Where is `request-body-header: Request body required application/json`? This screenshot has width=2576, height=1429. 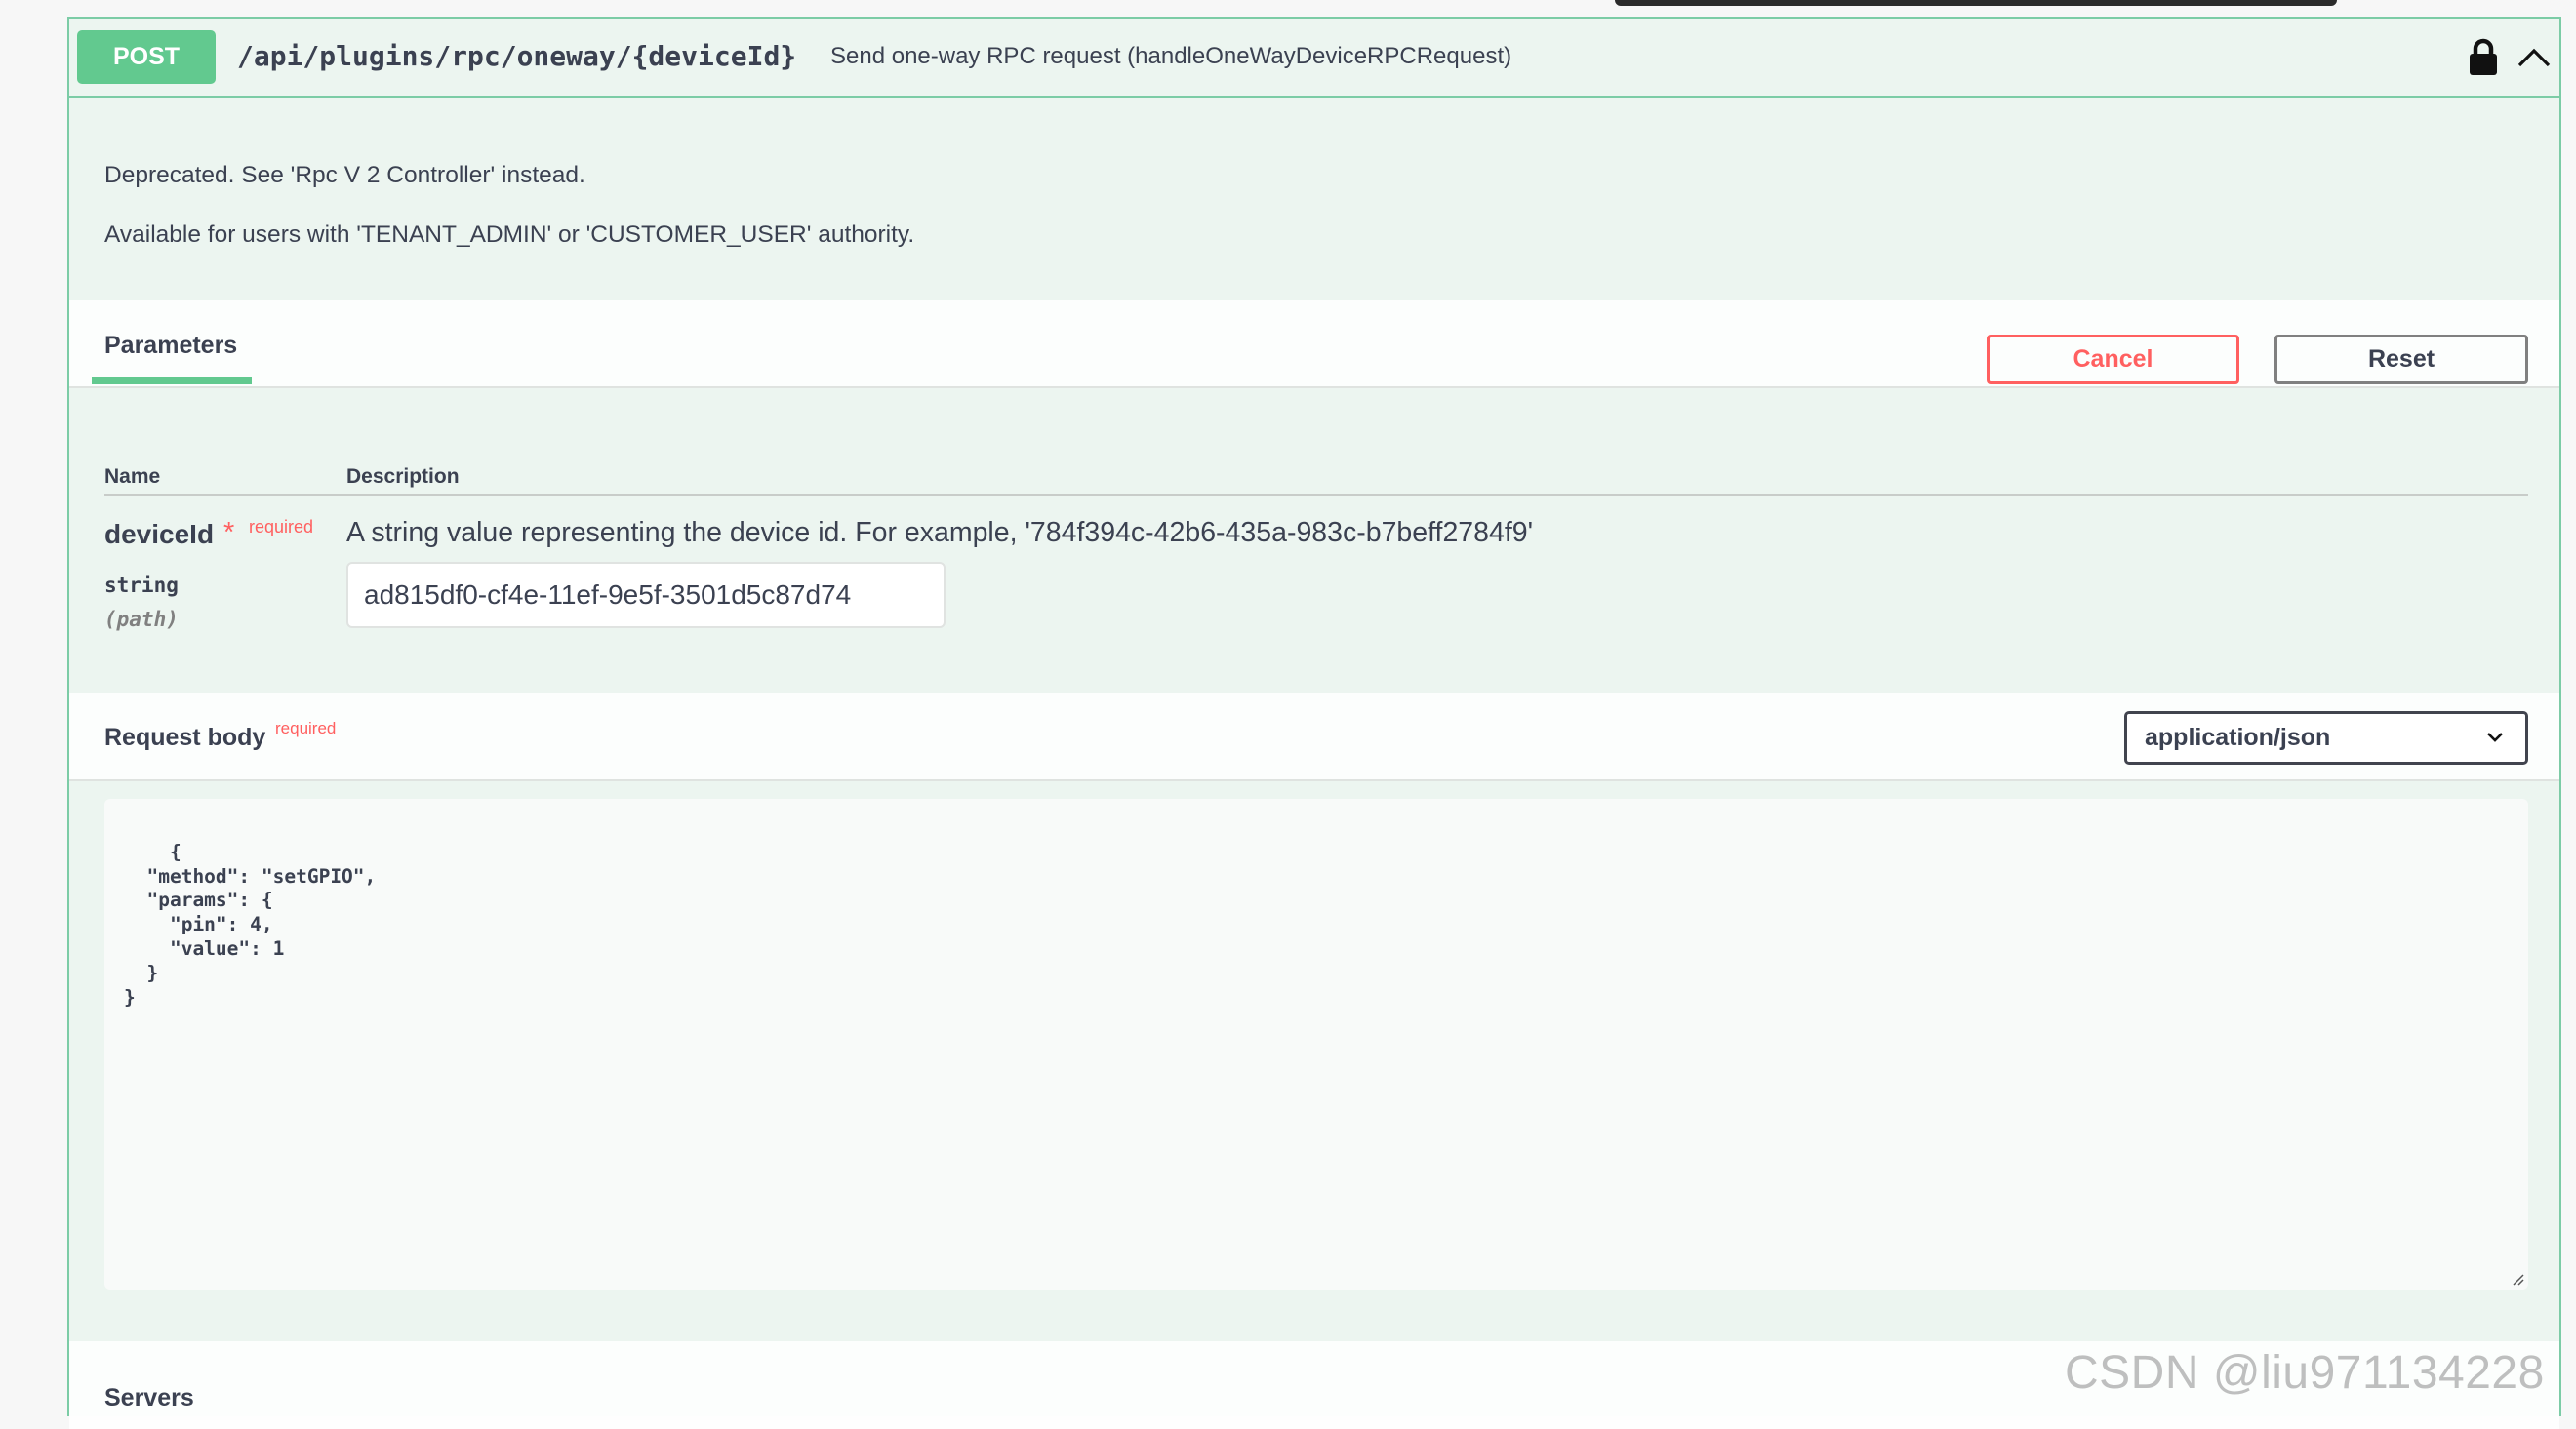 request-body-header: Request body required application/json is located at coordinates (1314, 737).